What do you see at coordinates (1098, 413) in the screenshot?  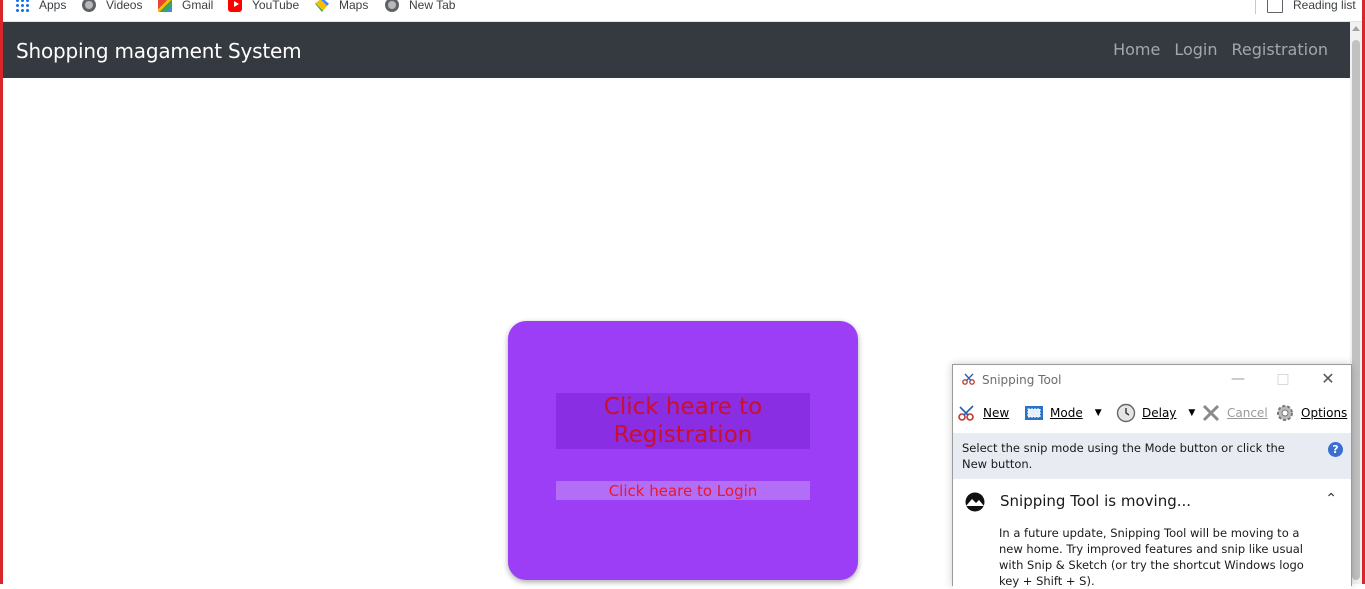 I see `mode-dropdown-arrow-icon: ▼` at bounding box center [1098, 413].